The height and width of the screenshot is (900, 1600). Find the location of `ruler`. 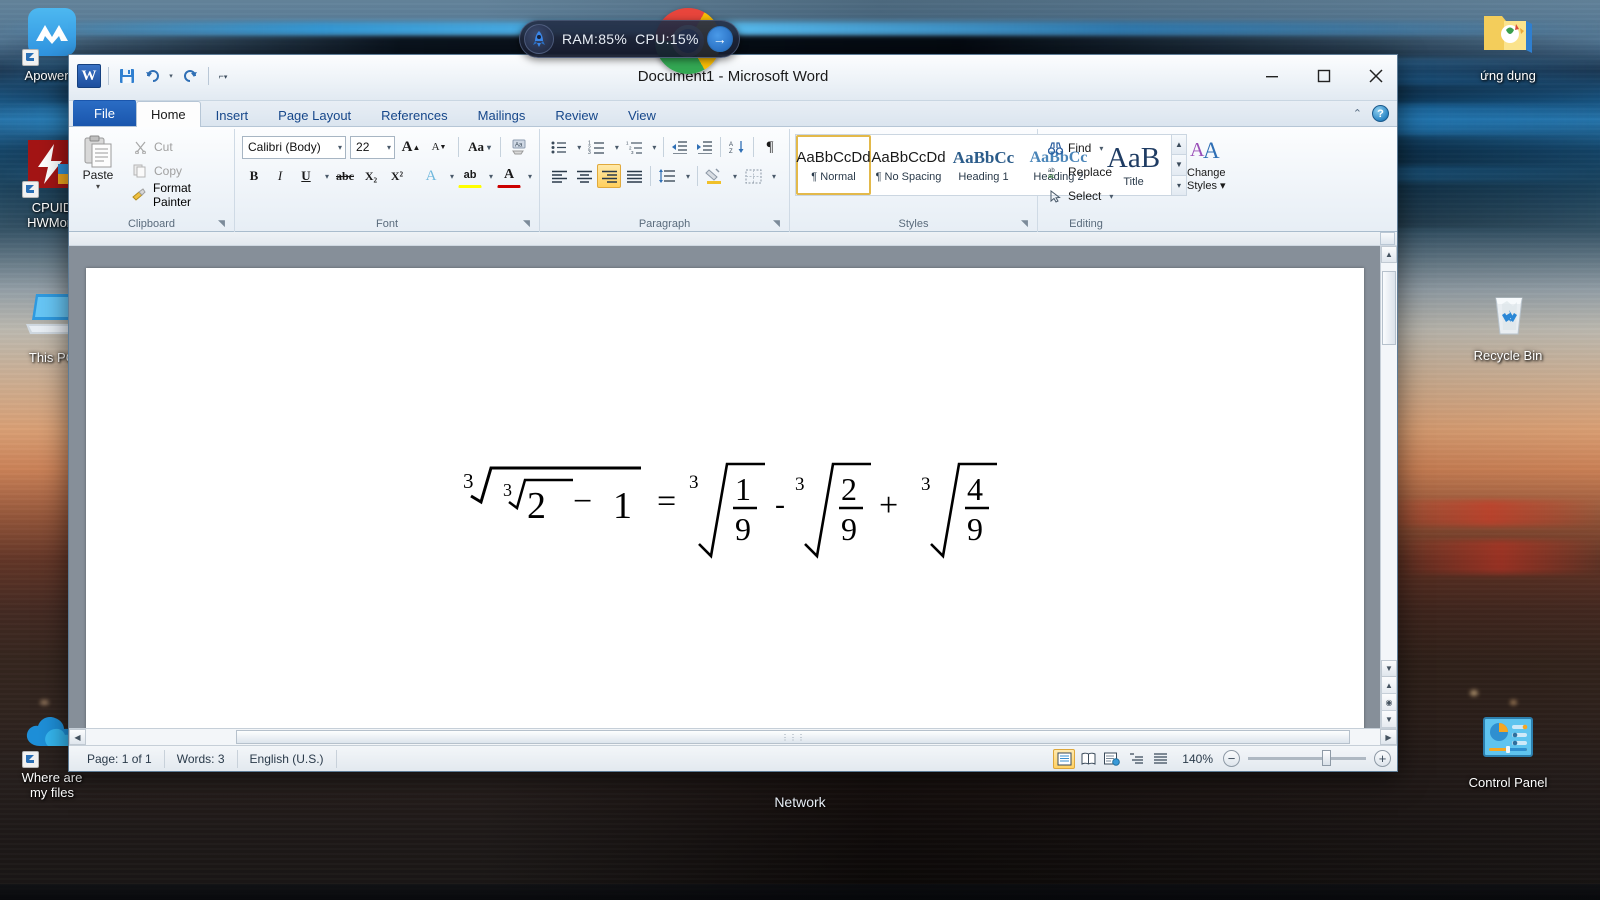

ruler is located at coordinates (733, 239).